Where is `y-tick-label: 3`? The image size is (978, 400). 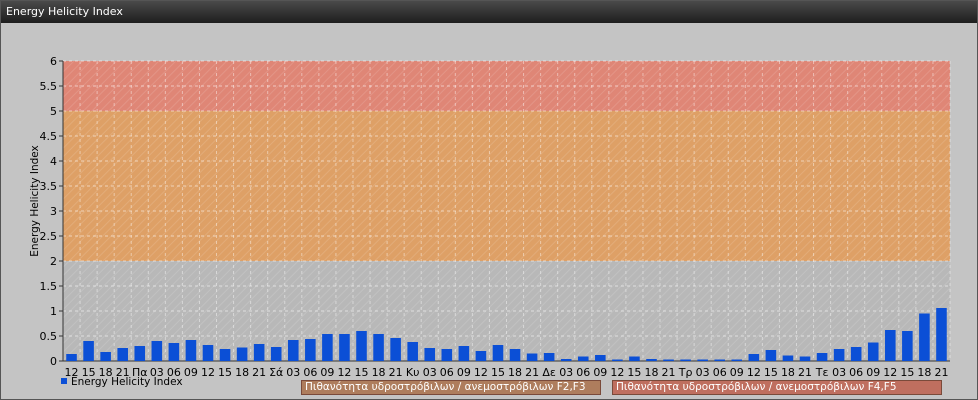 y-tick-label: 3 is located at coordinates (53, 211).